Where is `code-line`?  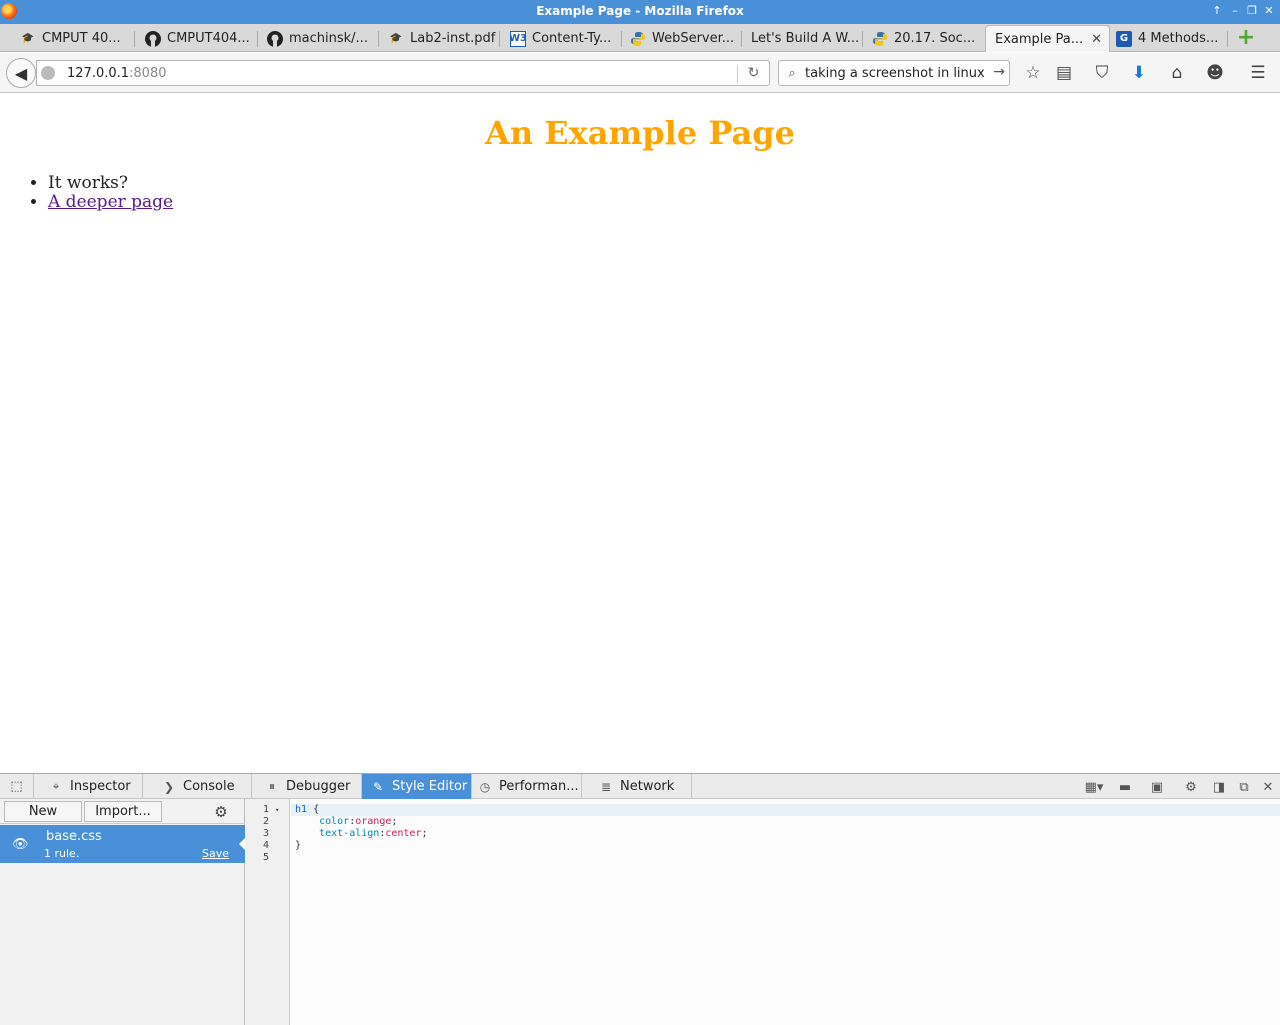
code-line is located at coordinates (785, 858).